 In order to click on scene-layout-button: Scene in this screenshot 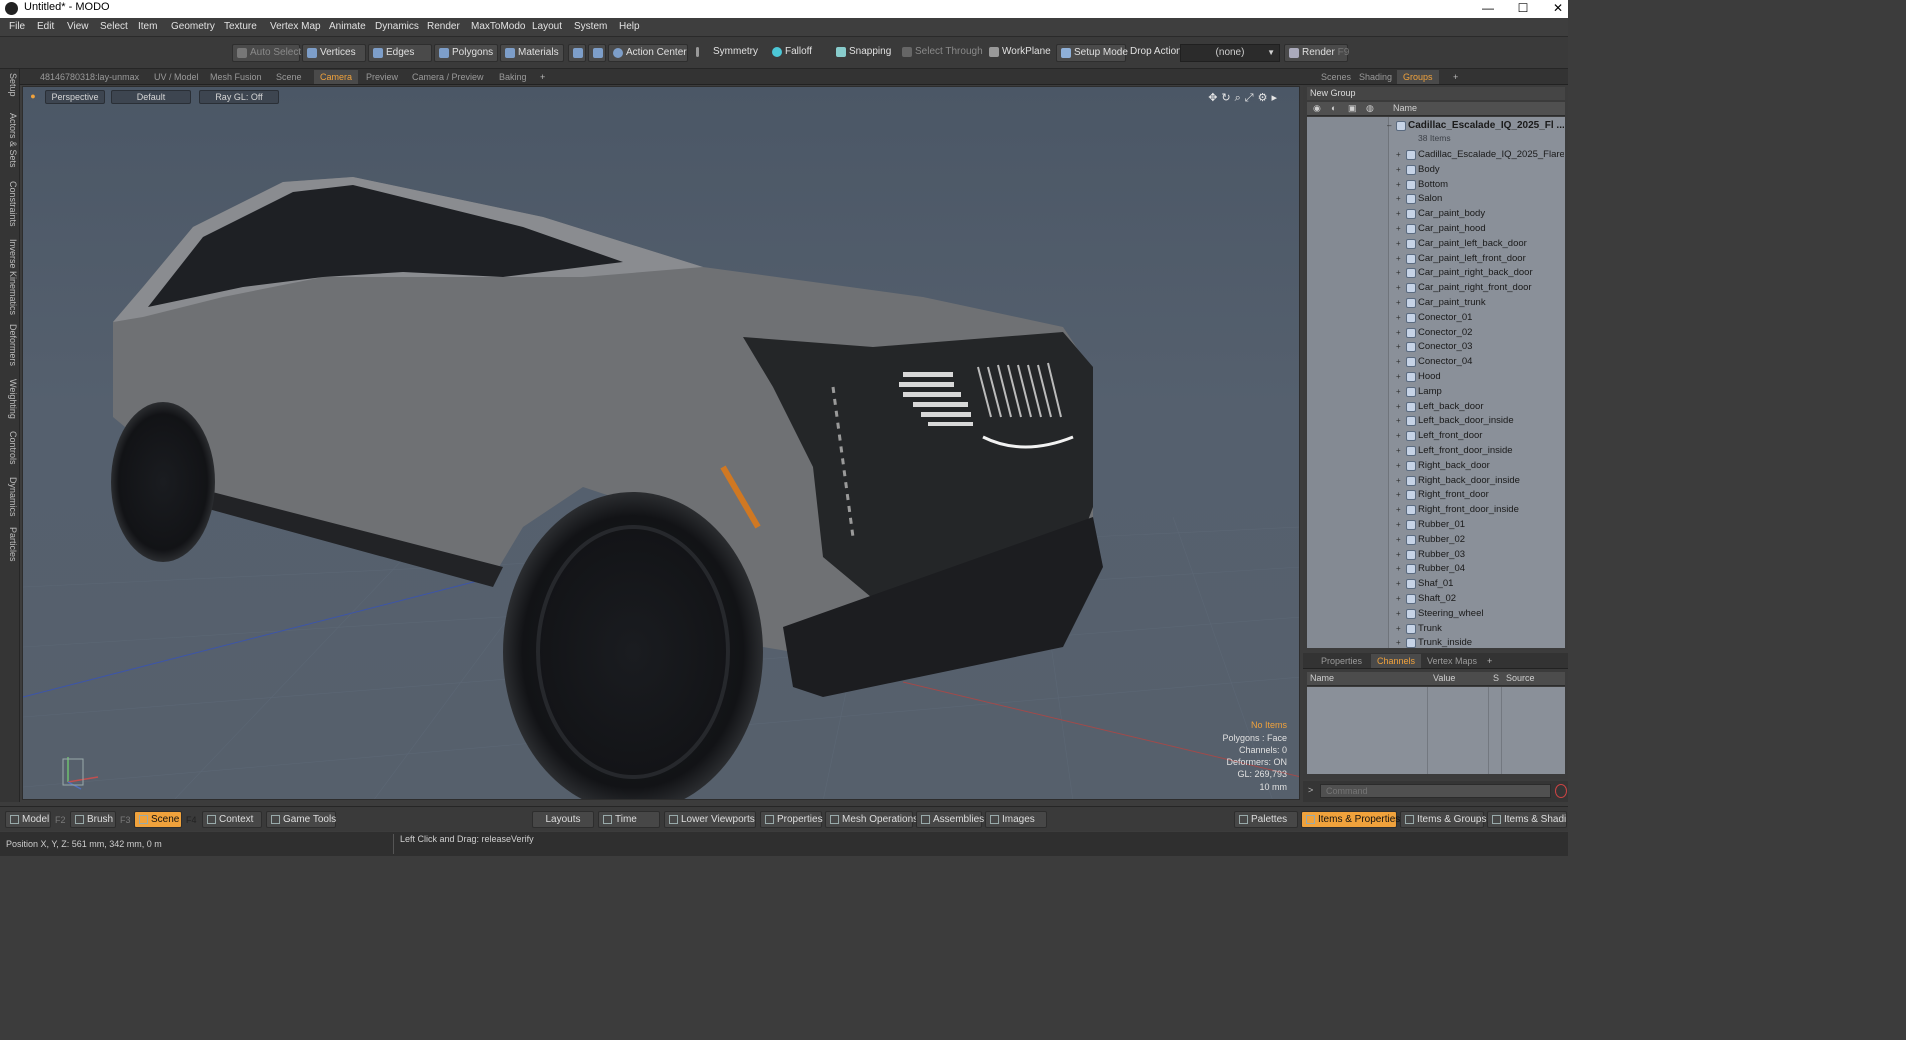, I will do `click(158, 819)`.